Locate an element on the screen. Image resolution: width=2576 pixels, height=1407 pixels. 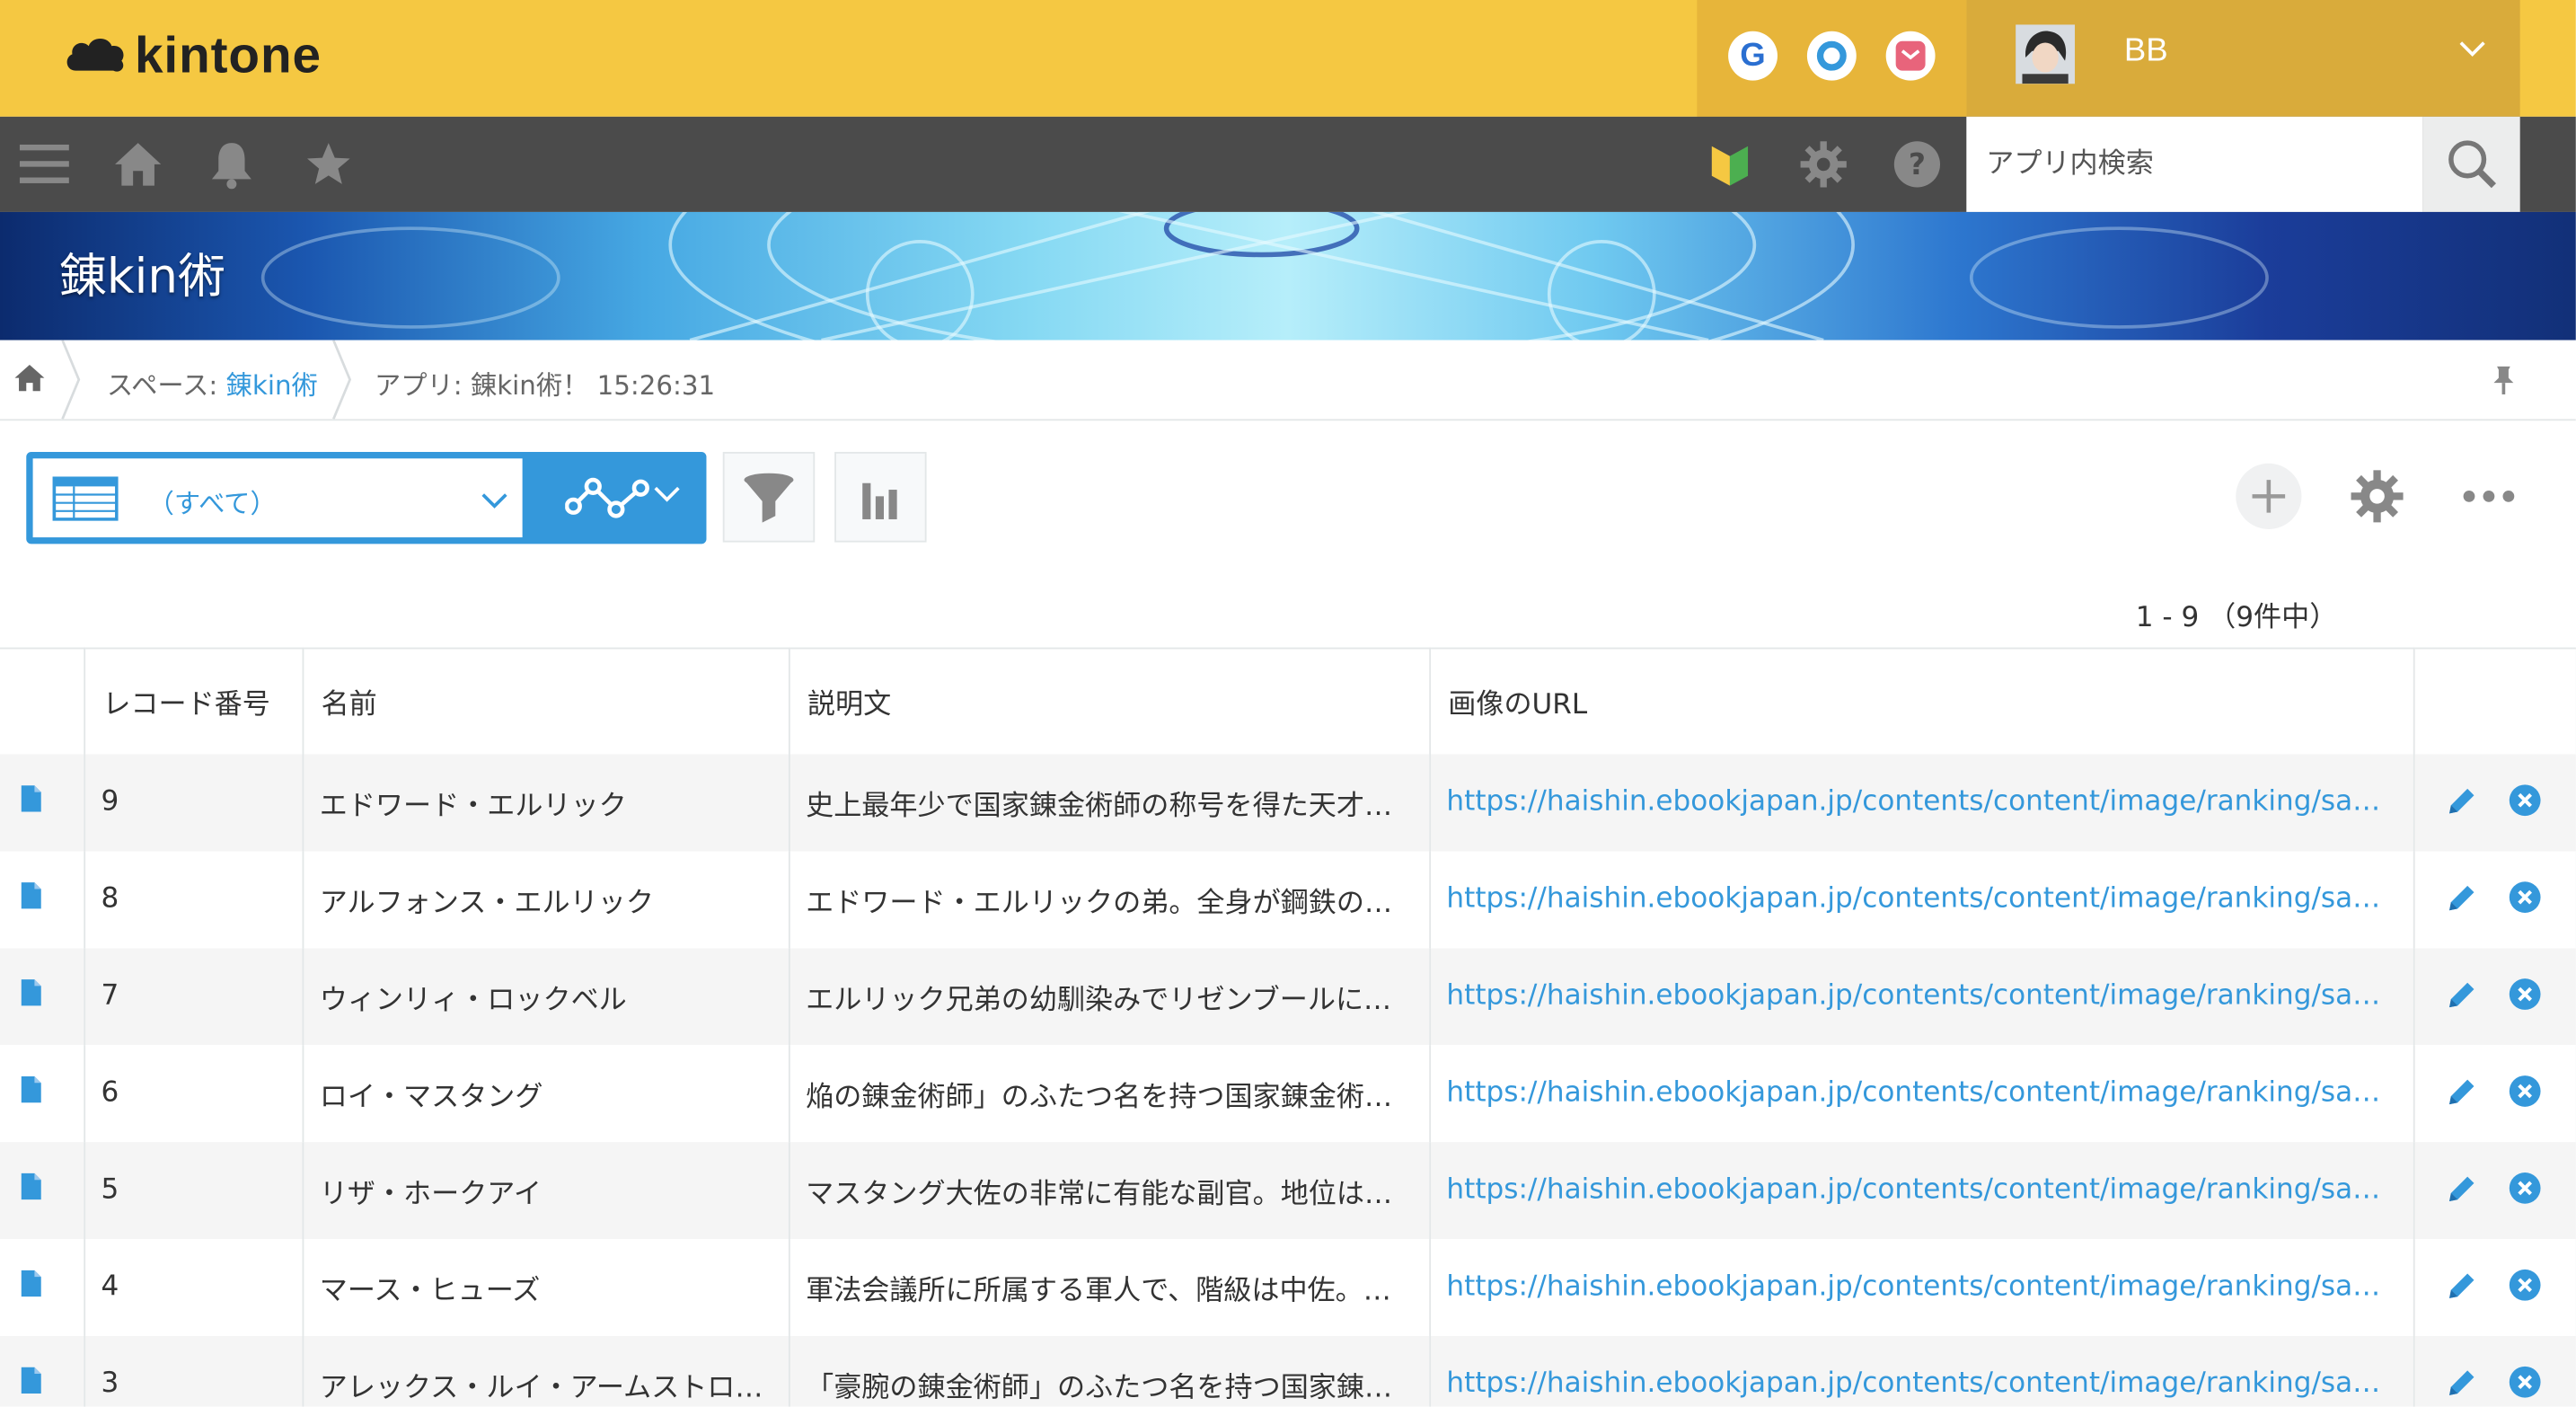
add-record-button is located at coordinates (2269, 496).